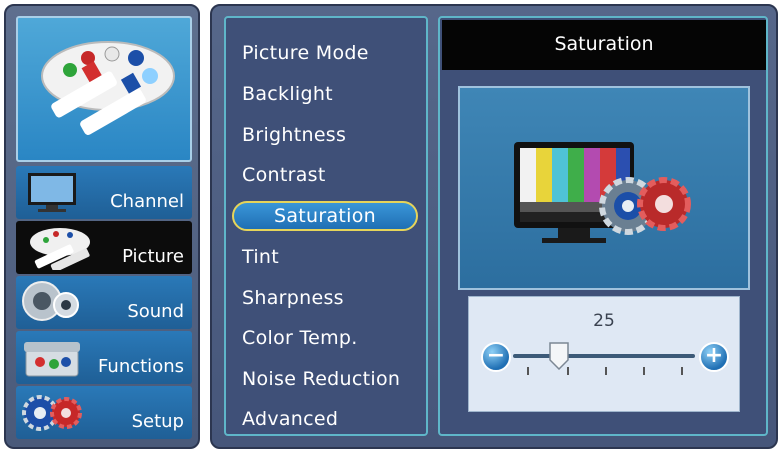 This screenshot has height=454, width=781. I want to click on nav-item-label: Sound, so click(155, 311).